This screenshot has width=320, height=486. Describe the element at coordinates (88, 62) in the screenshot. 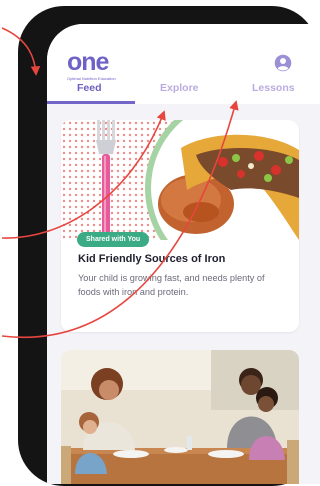

I see `logo-word: one` at that location.